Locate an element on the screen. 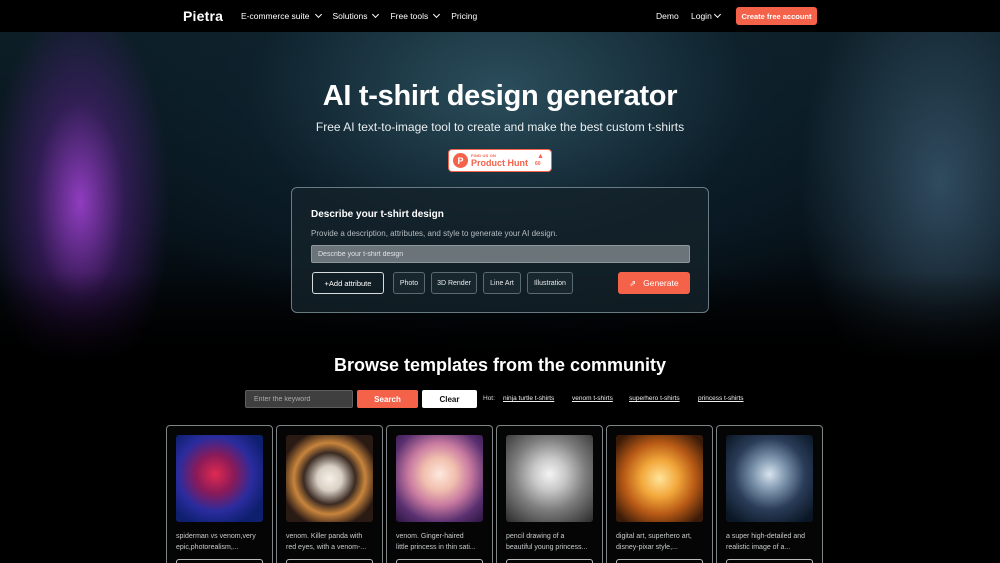 The height and width of the screenshot is (563, 1000). design-form-title: Describe your t-shirt design is located at coordinates (377, 214).